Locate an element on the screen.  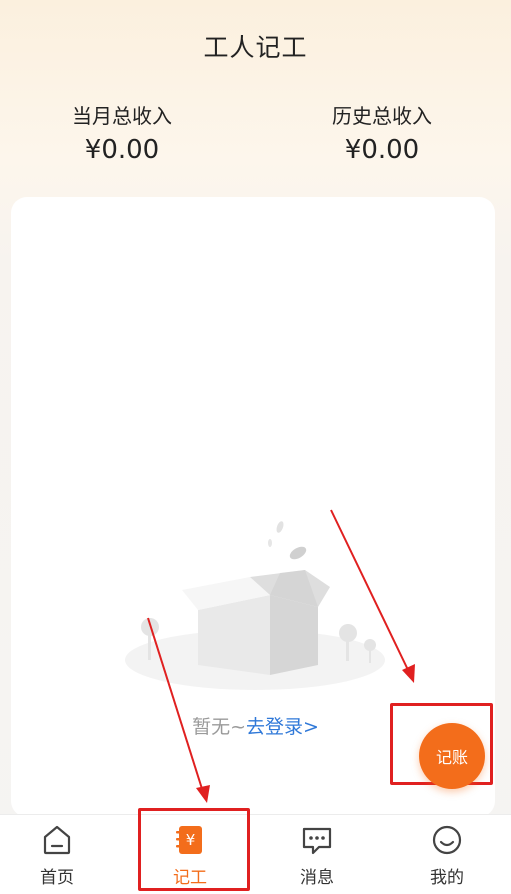
tab-profile: 我的 is located at coordinates (447, 855).